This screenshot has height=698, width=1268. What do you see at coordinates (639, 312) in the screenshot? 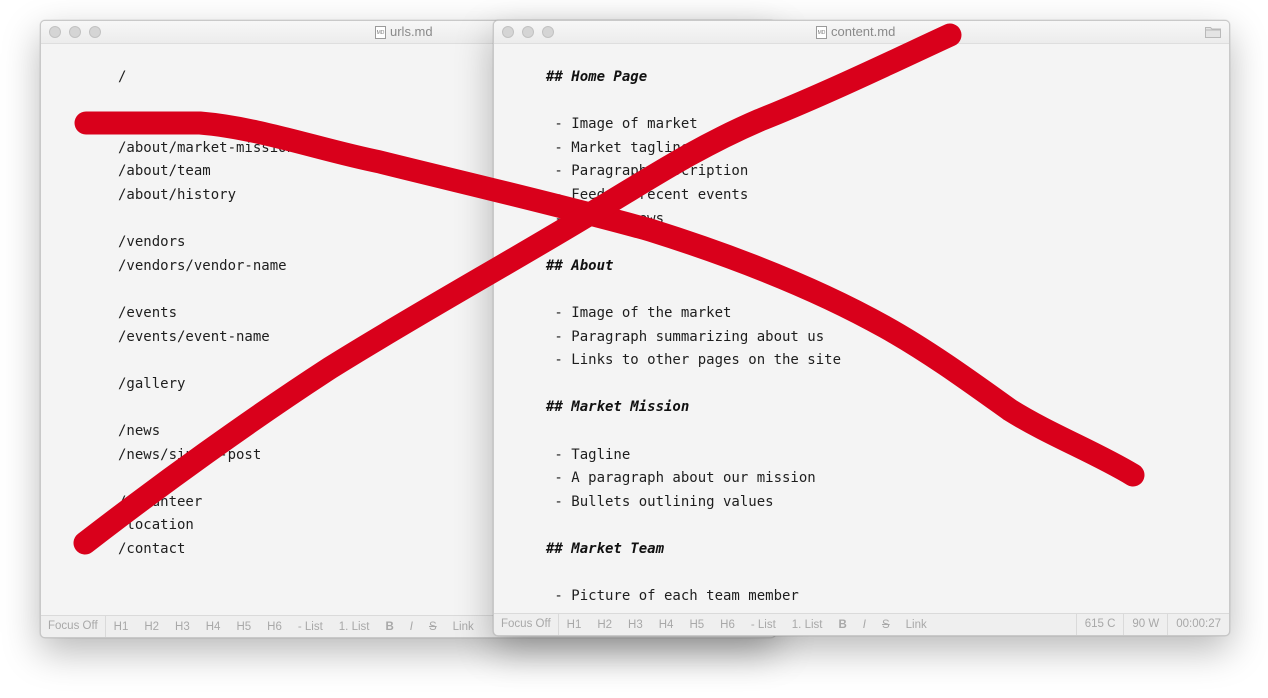
I see `bullet-line: - Image of the market` at bounding box center [639, 312].